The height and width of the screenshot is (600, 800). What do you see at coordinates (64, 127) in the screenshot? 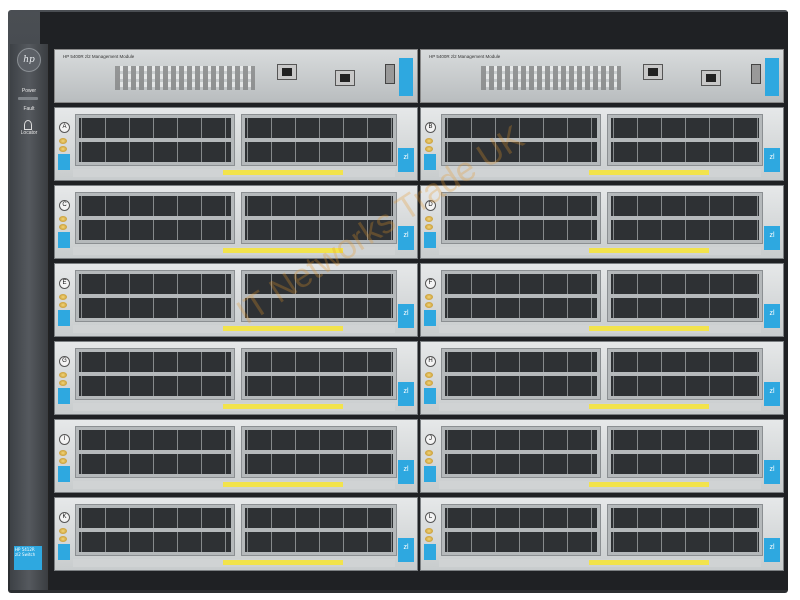
I see `slot-letter: A` at bounding box center [64, 127].